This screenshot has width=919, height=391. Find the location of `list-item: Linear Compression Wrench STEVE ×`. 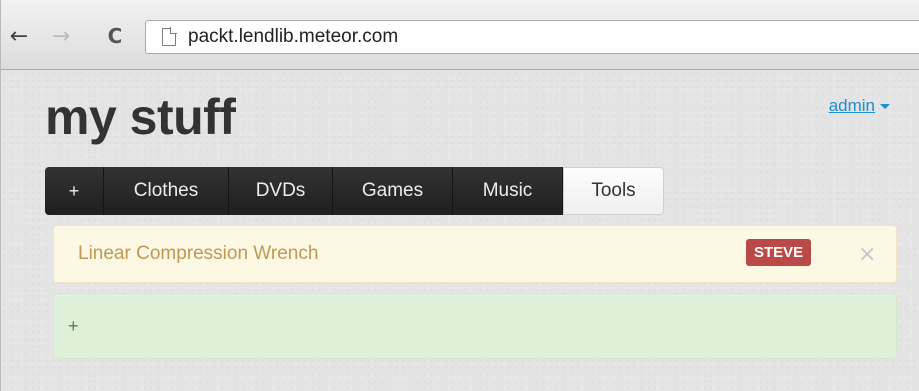

list-item: Linear Compression Wrench STEVE × is located at coordinates (475, 254).